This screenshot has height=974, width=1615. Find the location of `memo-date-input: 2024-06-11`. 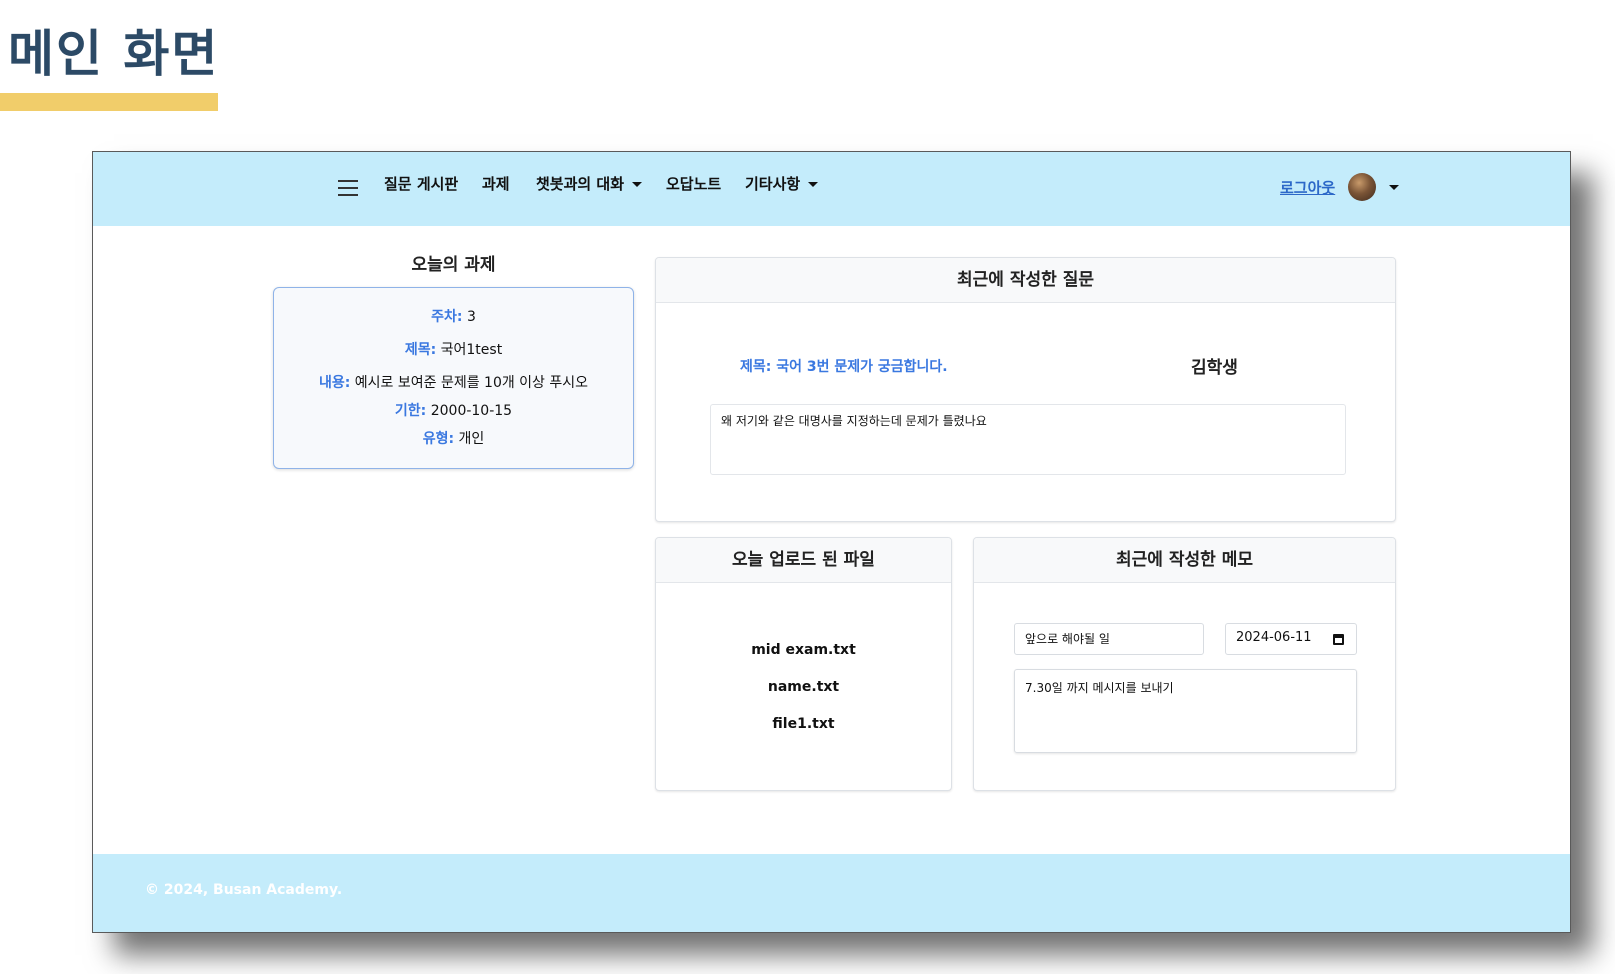

memo-date-input: 2024-06-11 is located at coordinates (1291, 639).